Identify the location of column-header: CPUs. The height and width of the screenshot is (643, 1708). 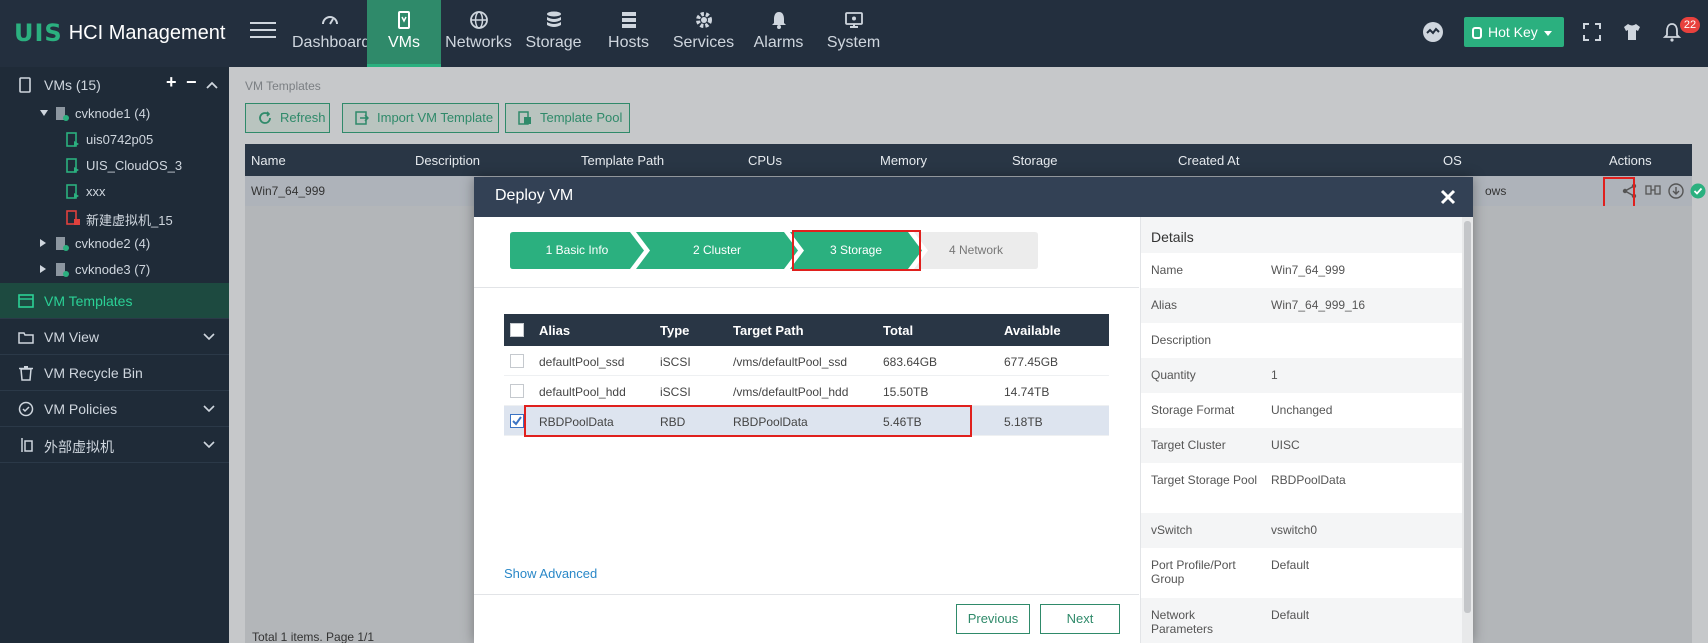
(765, 160).